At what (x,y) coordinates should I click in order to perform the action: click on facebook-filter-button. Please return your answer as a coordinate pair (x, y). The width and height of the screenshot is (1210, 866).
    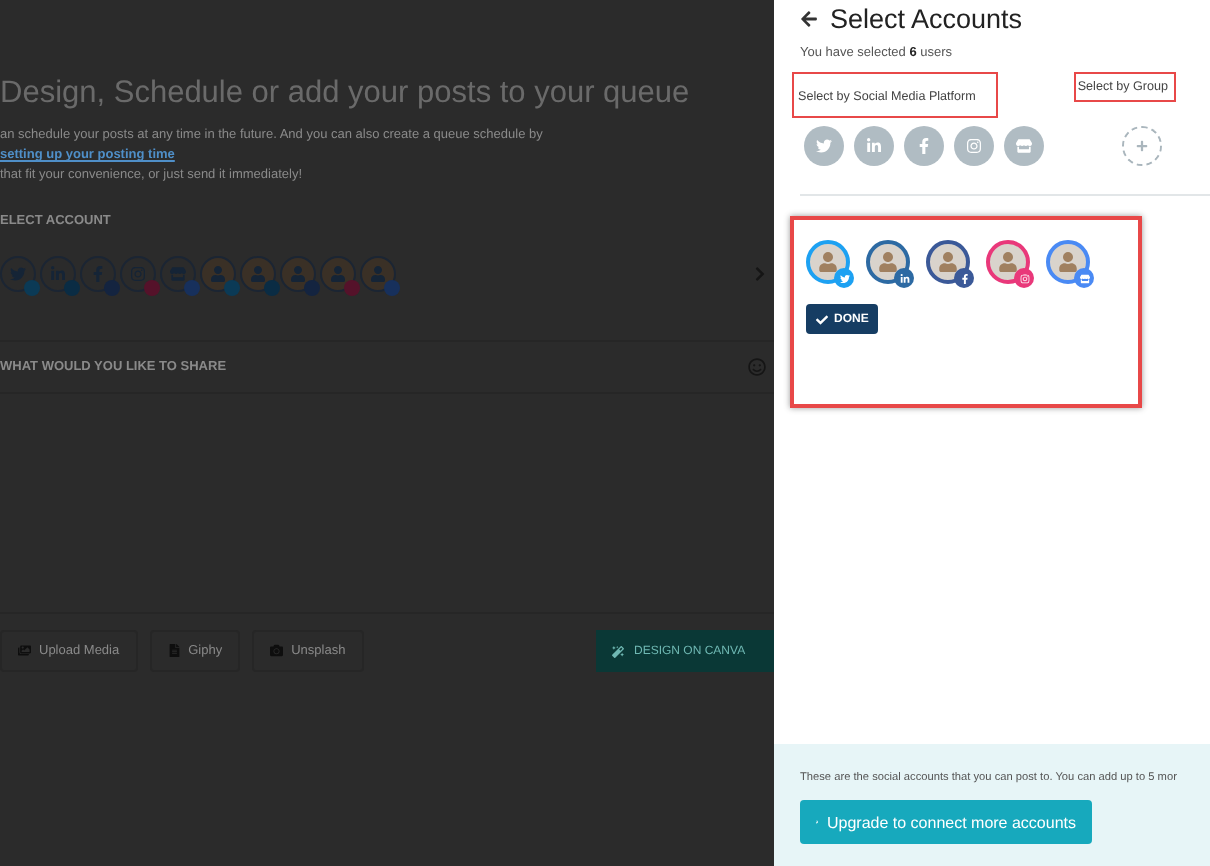
    Looking at the image, I should click on (924, 146).